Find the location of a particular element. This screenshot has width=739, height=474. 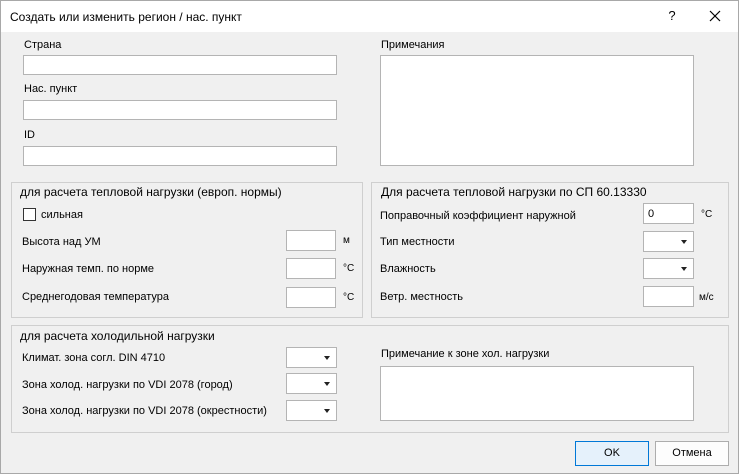

close-icon is located at coordinates (715, 16).